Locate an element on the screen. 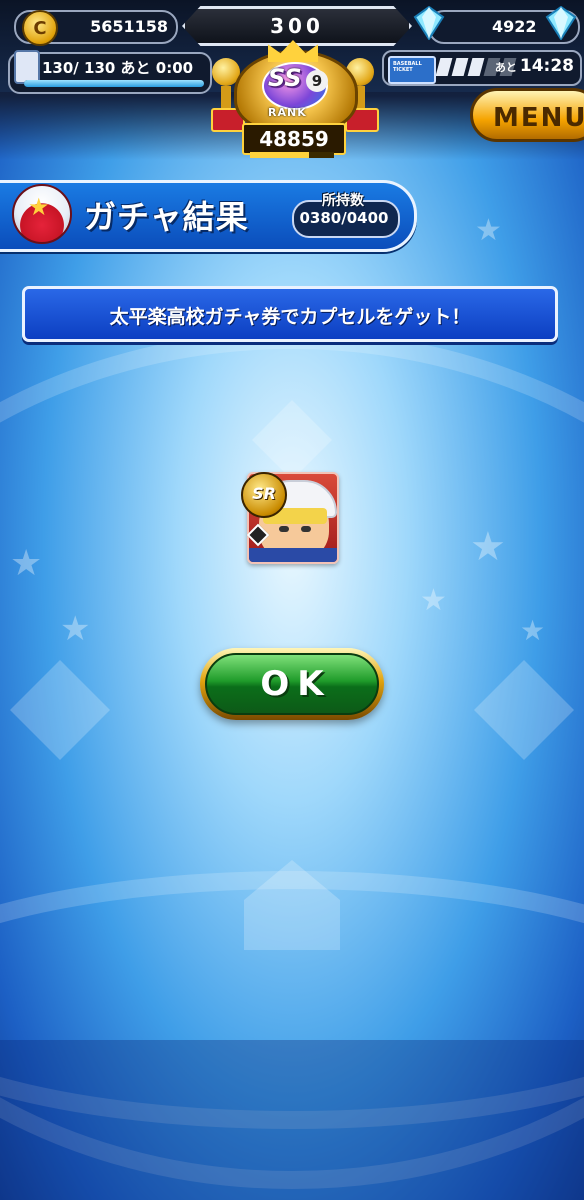 The image size is (584, 1200). capsule-icon is located at coordinates (42, 214).